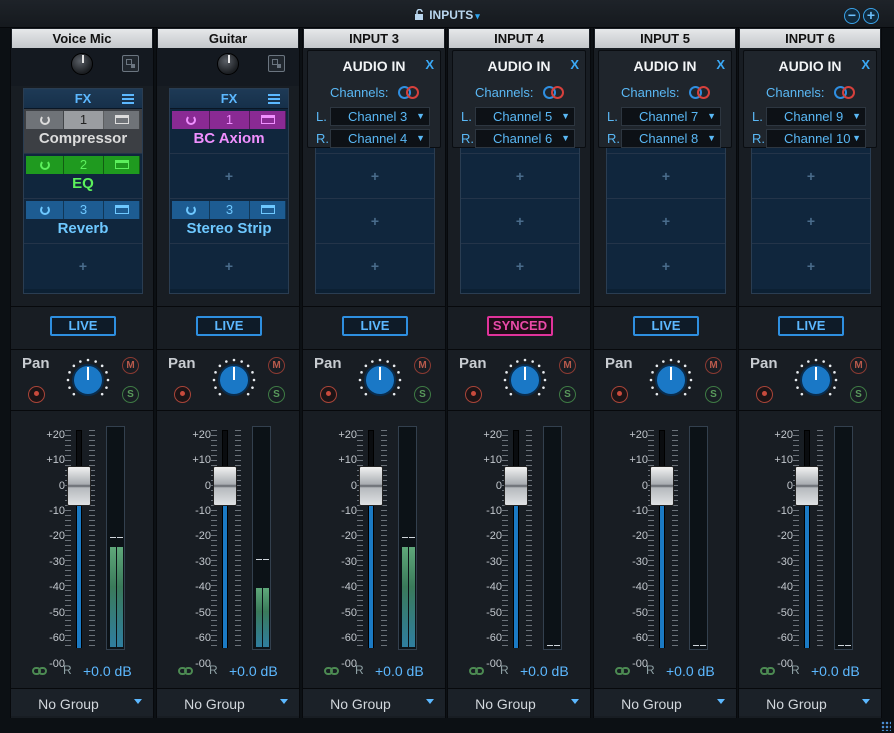 The height and width of the screenshot is (733, 894). What do you see at coordinates (671, 116) in the screenshot?
I see `left-channel-select: Channel 7` at bounding box center [671, 116].